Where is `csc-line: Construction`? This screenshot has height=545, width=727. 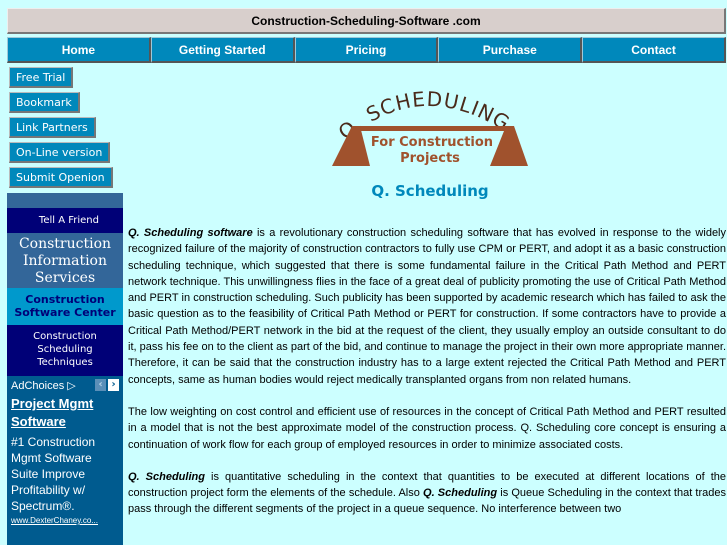
csc-line: Construction is located at coordinates (65, 299).